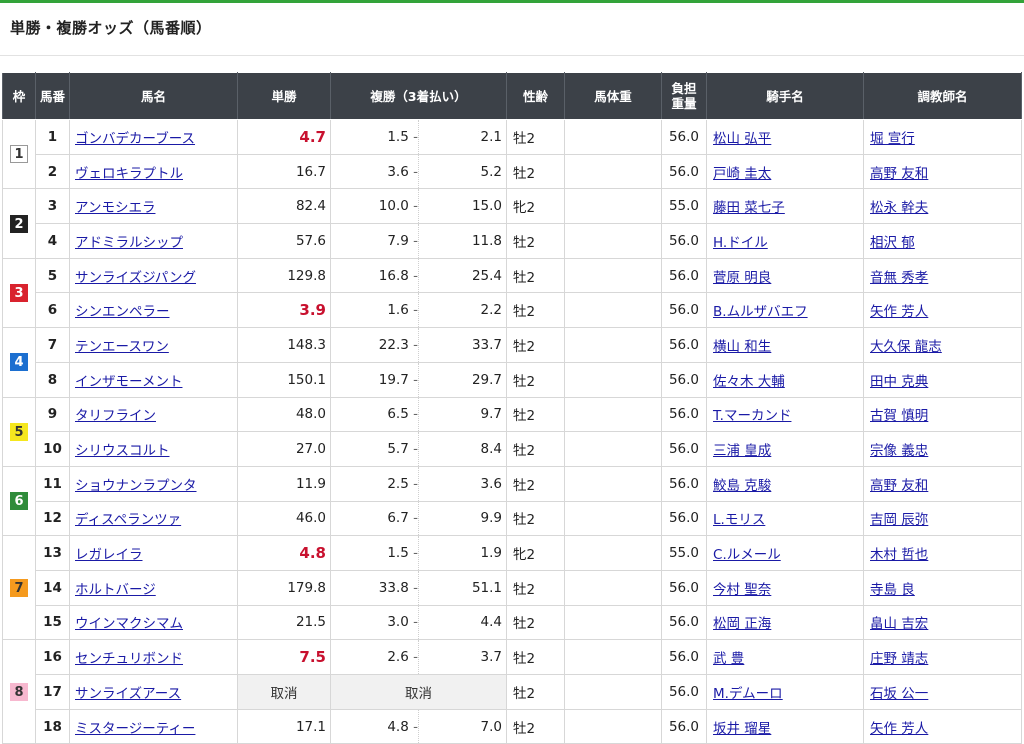 The height and width of the screenshot is (744, 1024). Describe the element at coordinates (943, 241) in the screenshot. I see `trainer-cell: 相沢 郁` at that location.